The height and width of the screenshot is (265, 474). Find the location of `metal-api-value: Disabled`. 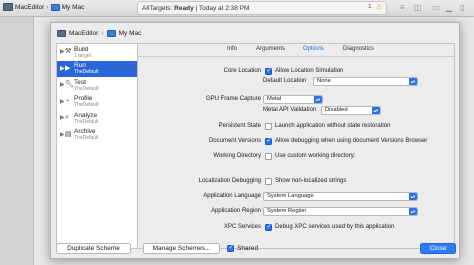

metal-api-value: Disabled is located at coordinates (336, 110).